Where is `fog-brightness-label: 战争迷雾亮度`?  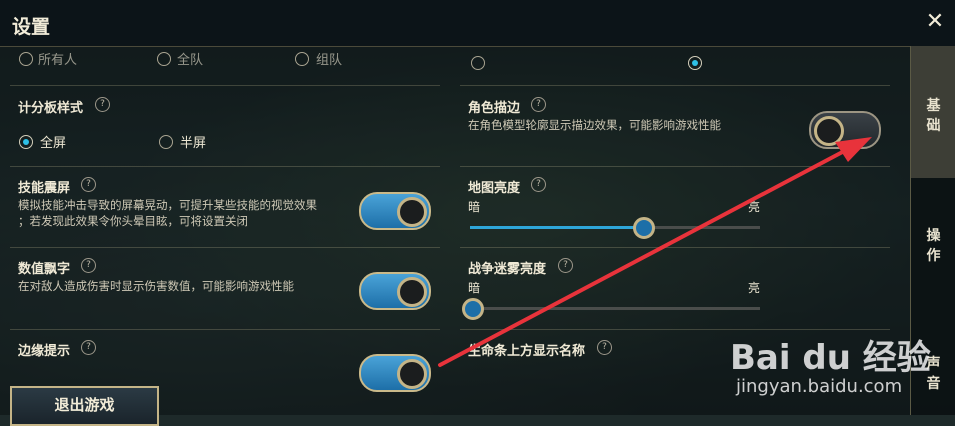 fog-brightness-label: 战争迷雾亮度 is located at coordinates (507, 269).